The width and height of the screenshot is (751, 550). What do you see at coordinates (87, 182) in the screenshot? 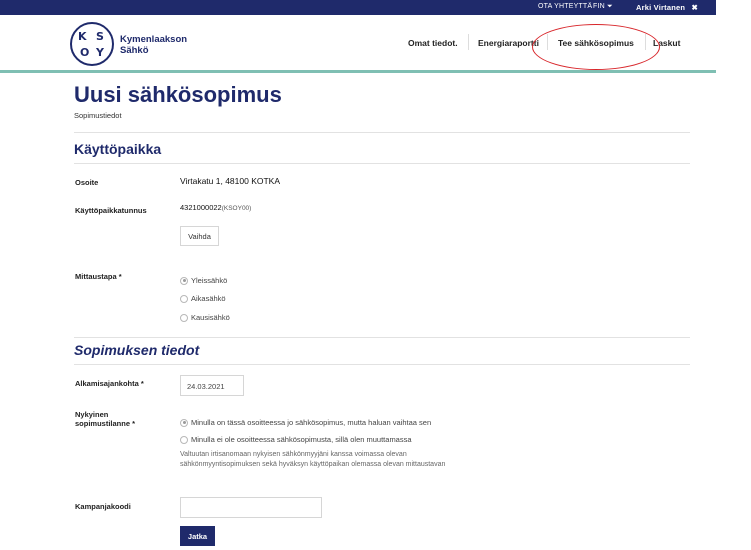
I see `address-label: Osoite` at bounding box center [87, 182].